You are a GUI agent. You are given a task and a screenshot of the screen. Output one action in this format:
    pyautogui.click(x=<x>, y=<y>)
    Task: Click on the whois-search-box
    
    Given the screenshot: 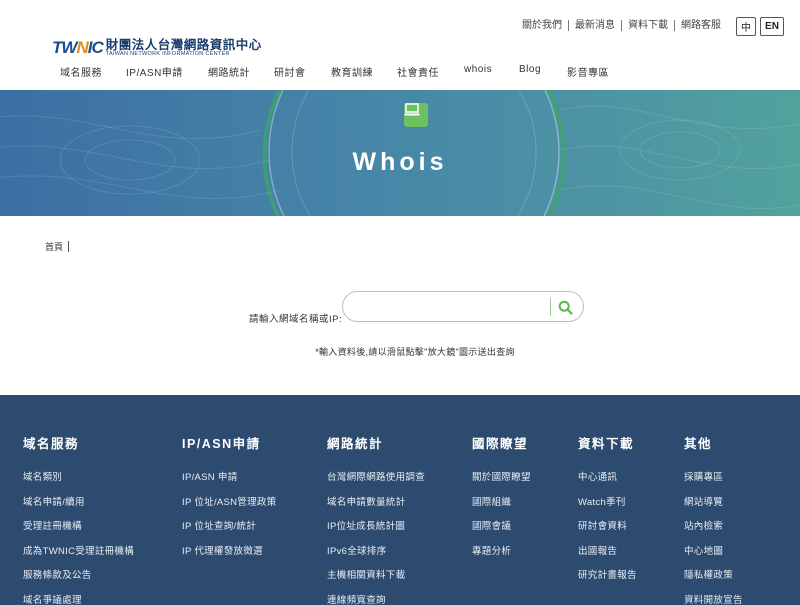 What is the action you would take?
    pyautogui.click(x=463, y=306)
    